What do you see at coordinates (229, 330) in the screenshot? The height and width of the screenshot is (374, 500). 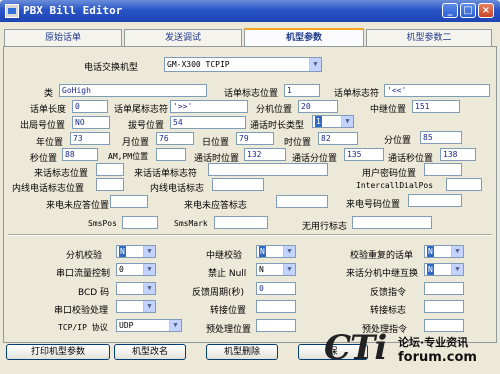 I see `prehandle-pos-label: 预处理位置` at bounding box center [229, 330].